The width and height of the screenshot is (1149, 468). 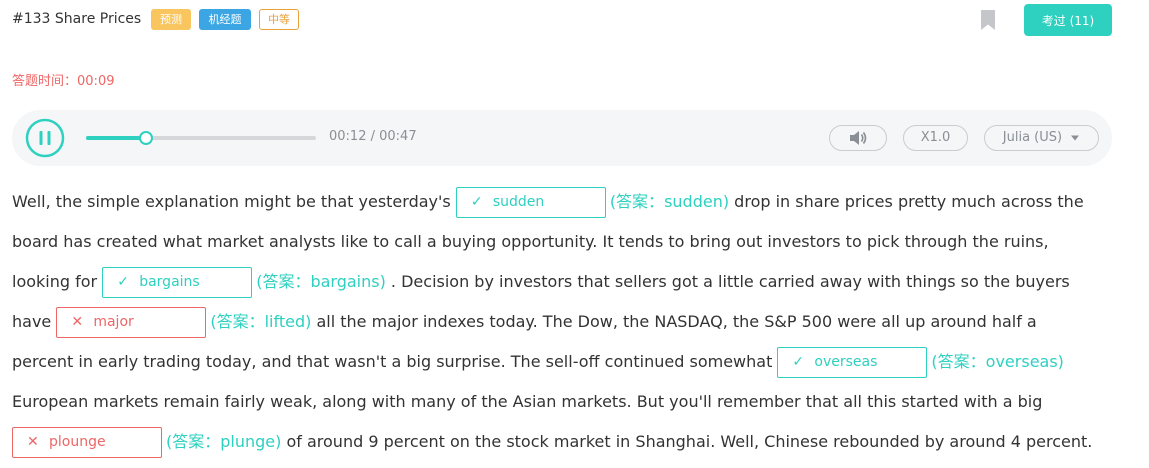 What do you see at coordinates (77, 19) in the screenshot?
I see `page-title: #133 Share Prices` at bounding box center [77, 19].